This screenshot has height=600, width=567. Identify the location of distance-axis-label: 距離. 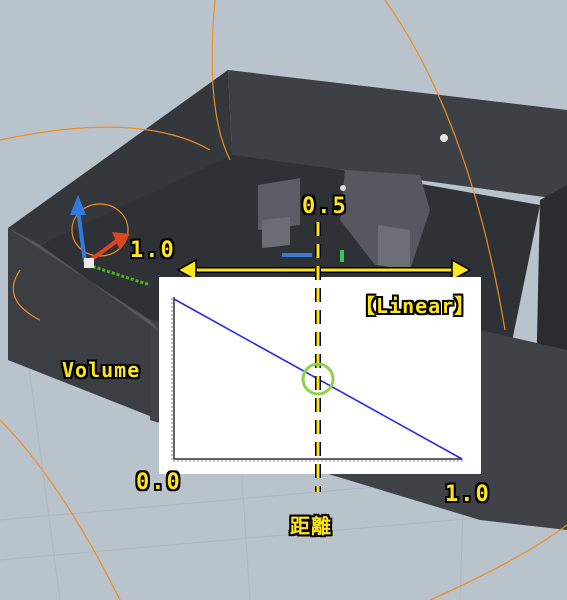
(311, 526).